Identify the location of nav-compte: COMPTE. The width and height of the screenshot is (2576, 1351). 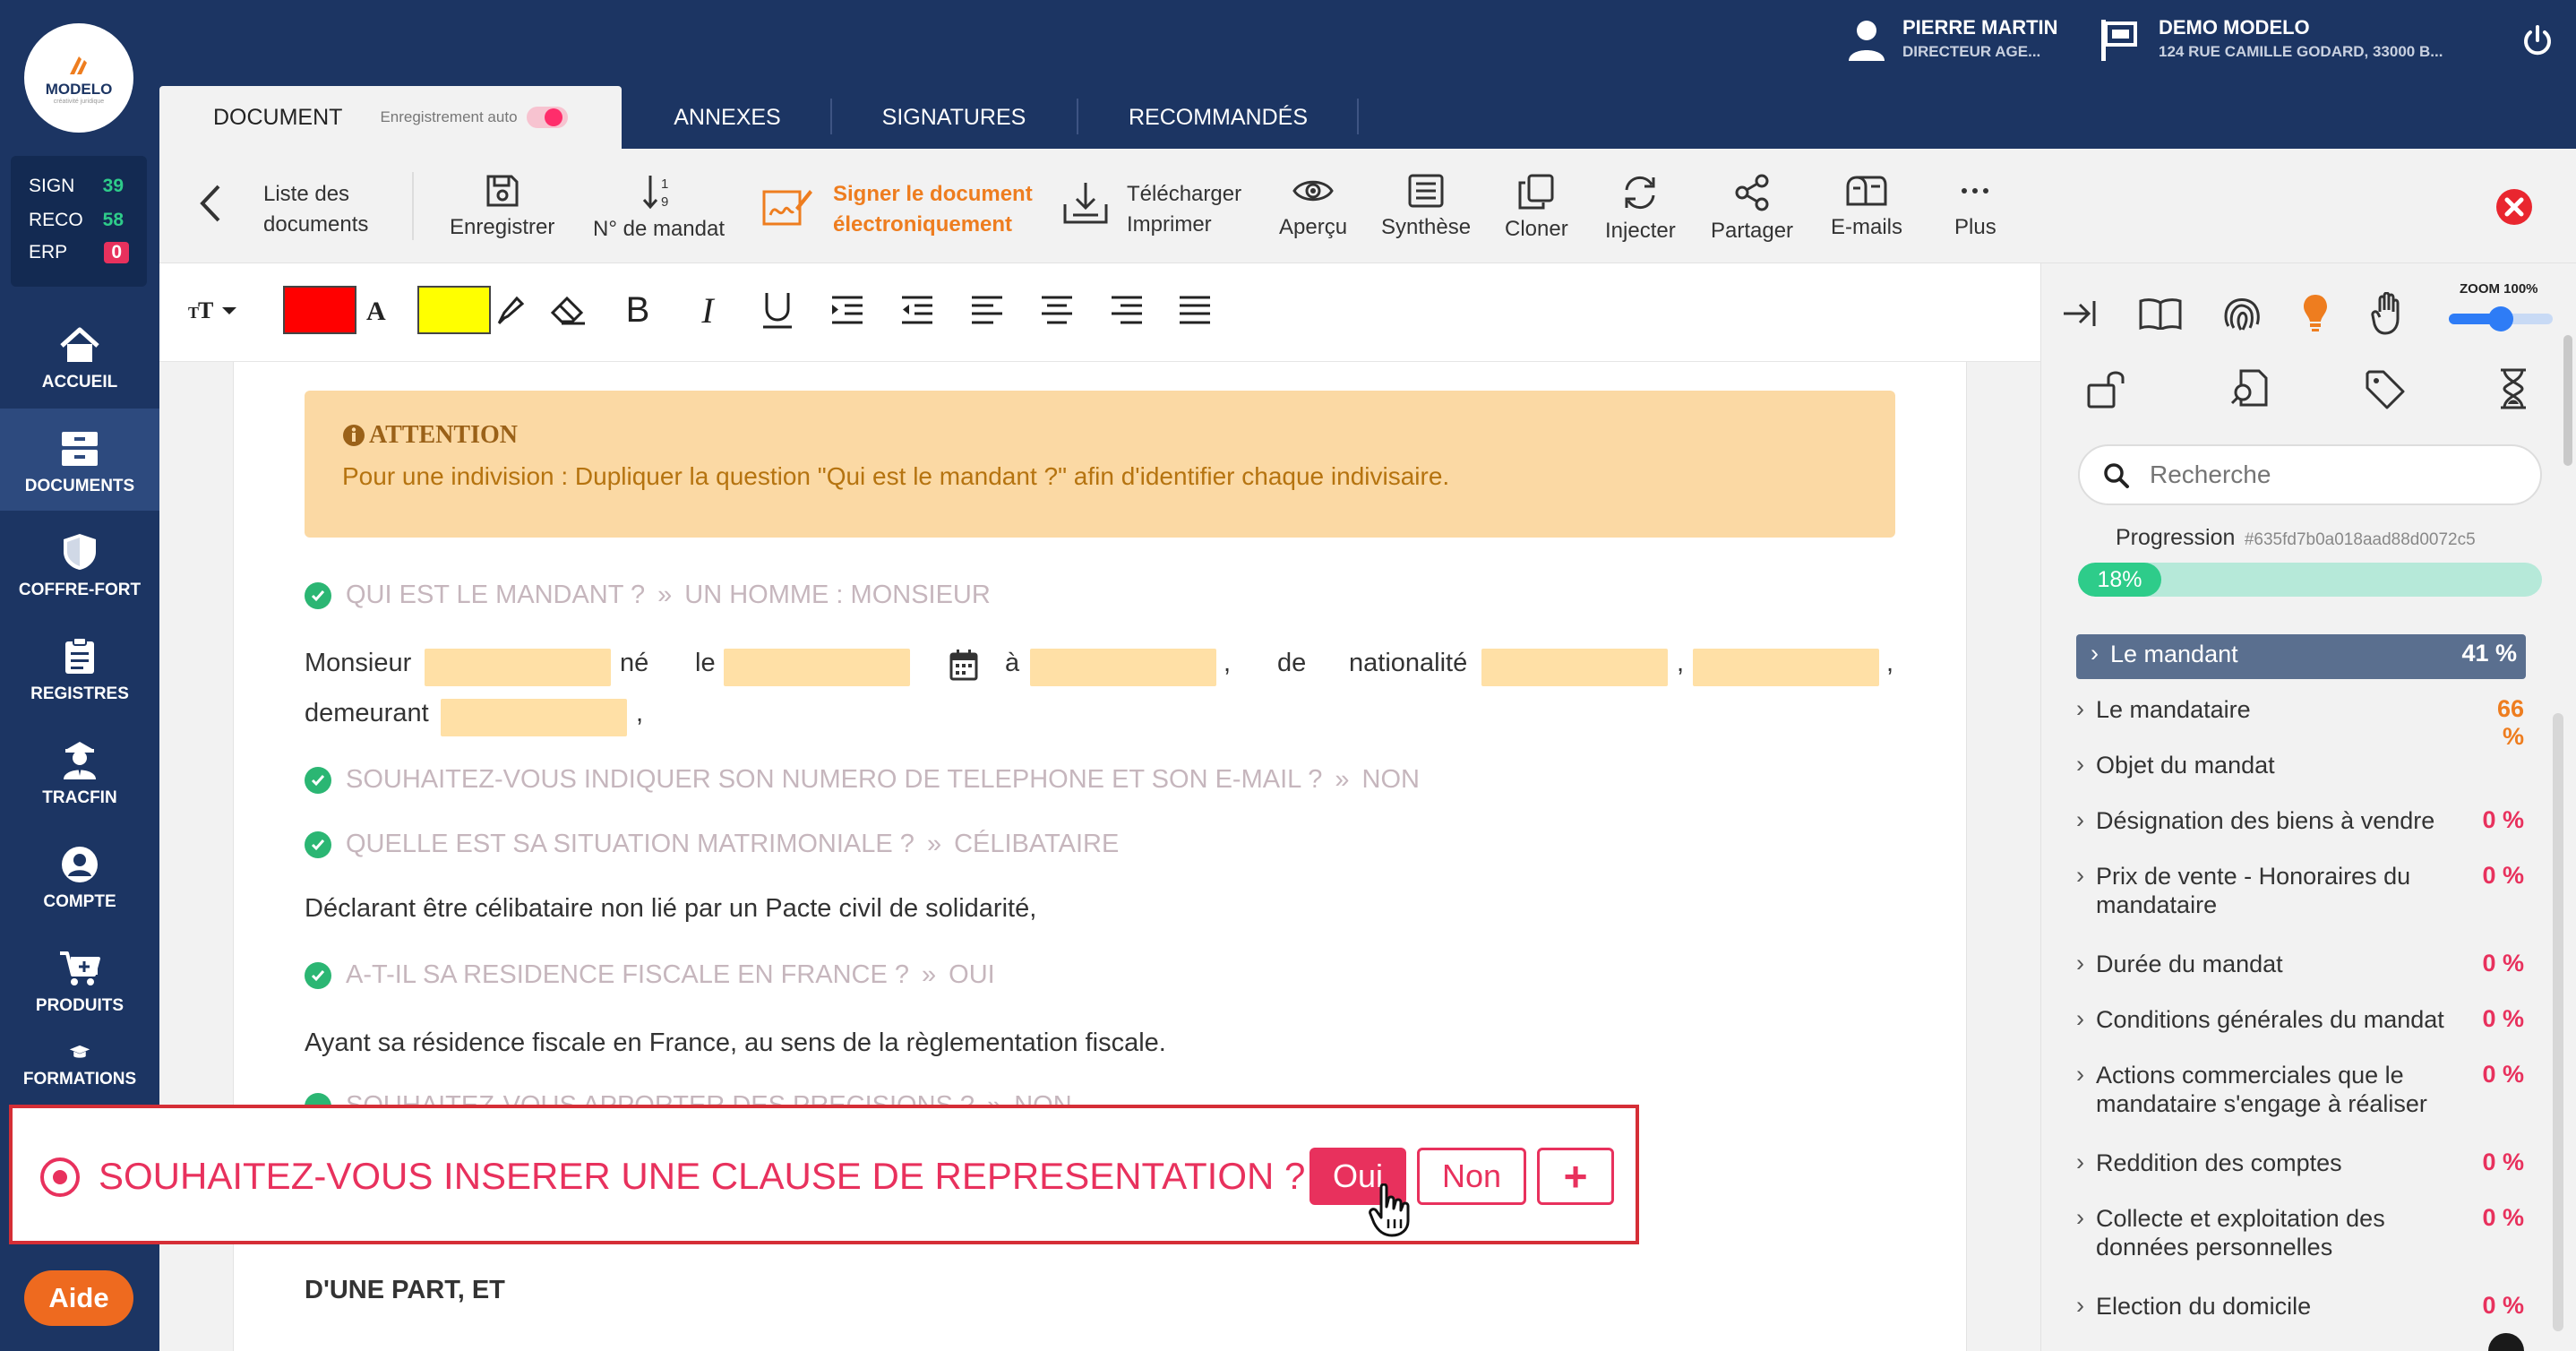
(79, 875).